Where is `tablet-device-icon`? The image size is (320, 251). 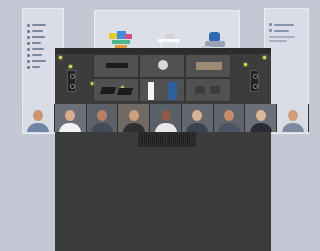
tablet-device-icon is located at coordinates (116, 90).